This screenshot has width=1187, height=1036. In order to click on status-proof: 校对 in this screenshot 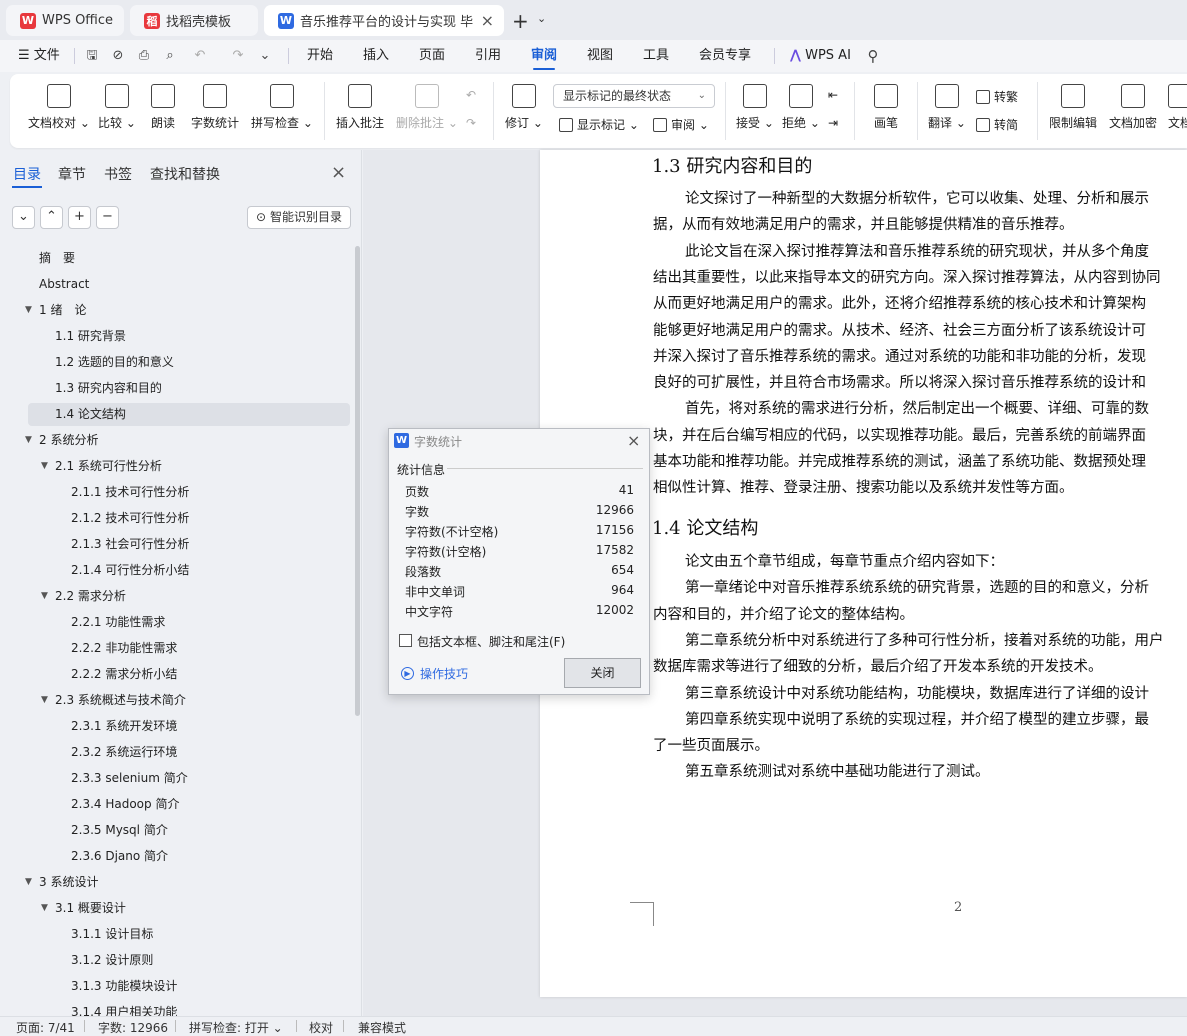, I will do `click(321, 1027)`.